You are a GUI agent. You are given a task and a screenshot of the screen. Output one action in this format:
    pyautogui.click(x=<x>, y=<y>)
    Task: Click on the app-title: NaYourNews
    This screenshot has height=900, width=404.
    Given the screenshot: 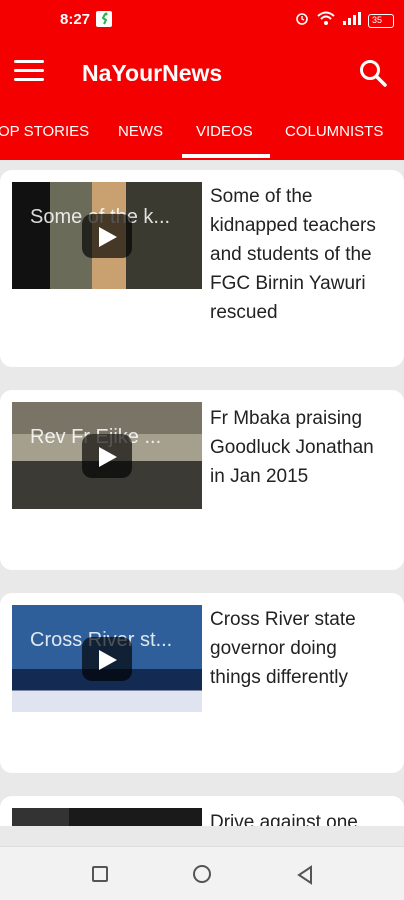 What is the action you would take?
    pyautogui.click(x=152, y=73)
    